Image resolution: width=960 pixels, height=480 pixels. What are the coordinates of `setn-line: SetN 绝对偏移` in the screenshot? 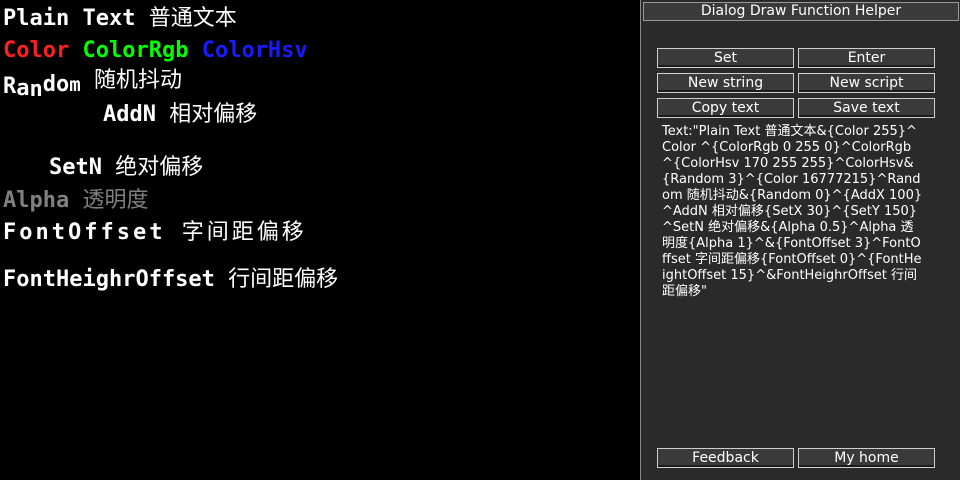 It's located at (126, 168).